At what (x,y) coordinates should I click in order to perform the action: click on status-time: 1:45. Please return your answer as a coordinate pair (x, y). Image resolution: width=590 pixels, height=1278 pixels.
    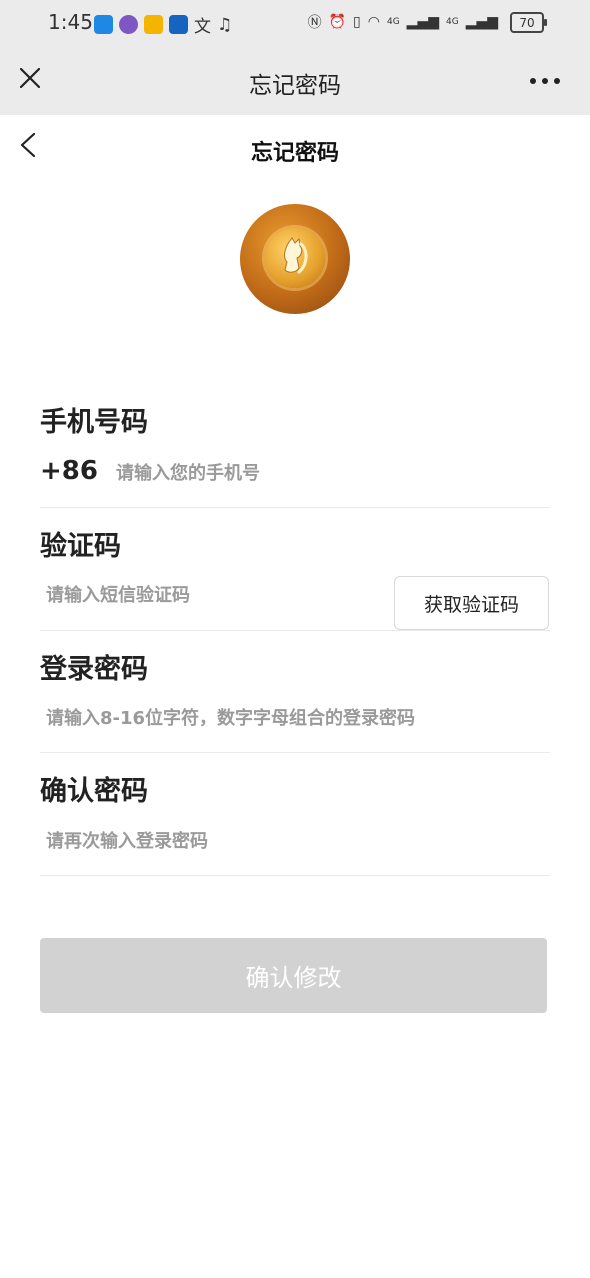
    Looking at the image, I should click on (70, 22).